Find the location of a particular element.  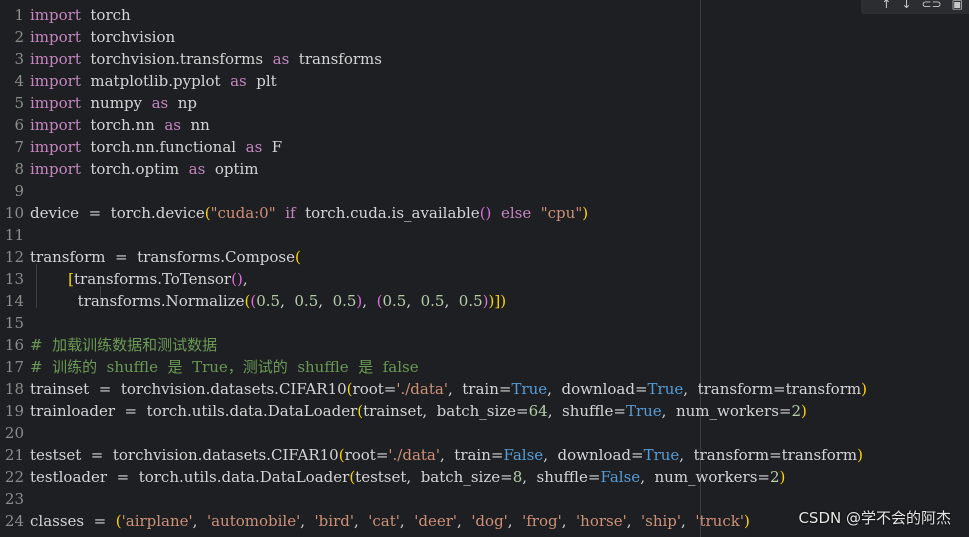

code-text: import torchvision is located at coordinates (103, 37).